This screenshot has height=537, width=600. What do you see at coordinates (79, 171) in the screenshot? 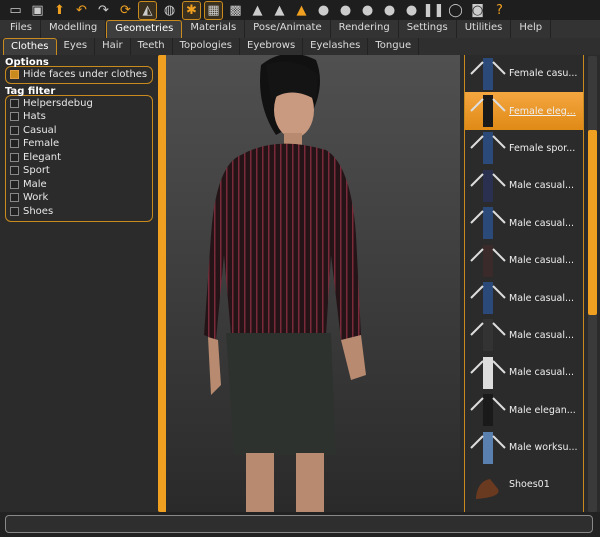
I see `tag-sport-checkbox: Sport` at bounding box center [79, 171].